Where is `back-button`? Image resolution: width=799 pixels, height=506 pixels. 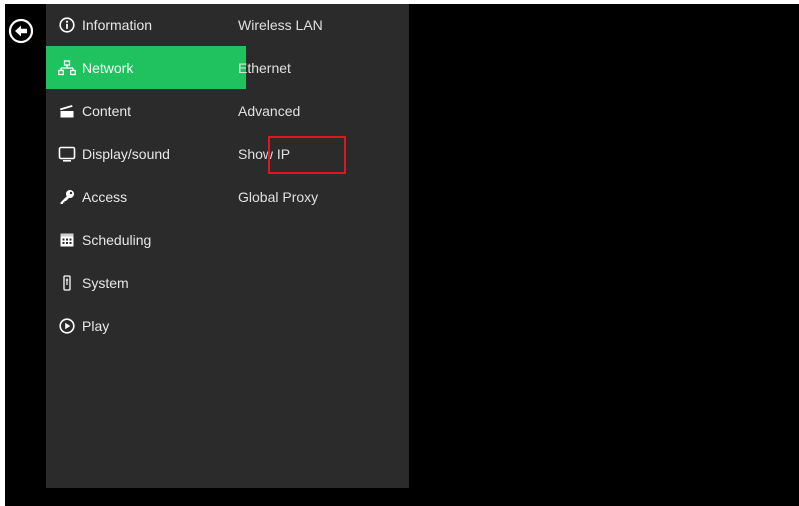 back-button is located at coordinates (21, 31).